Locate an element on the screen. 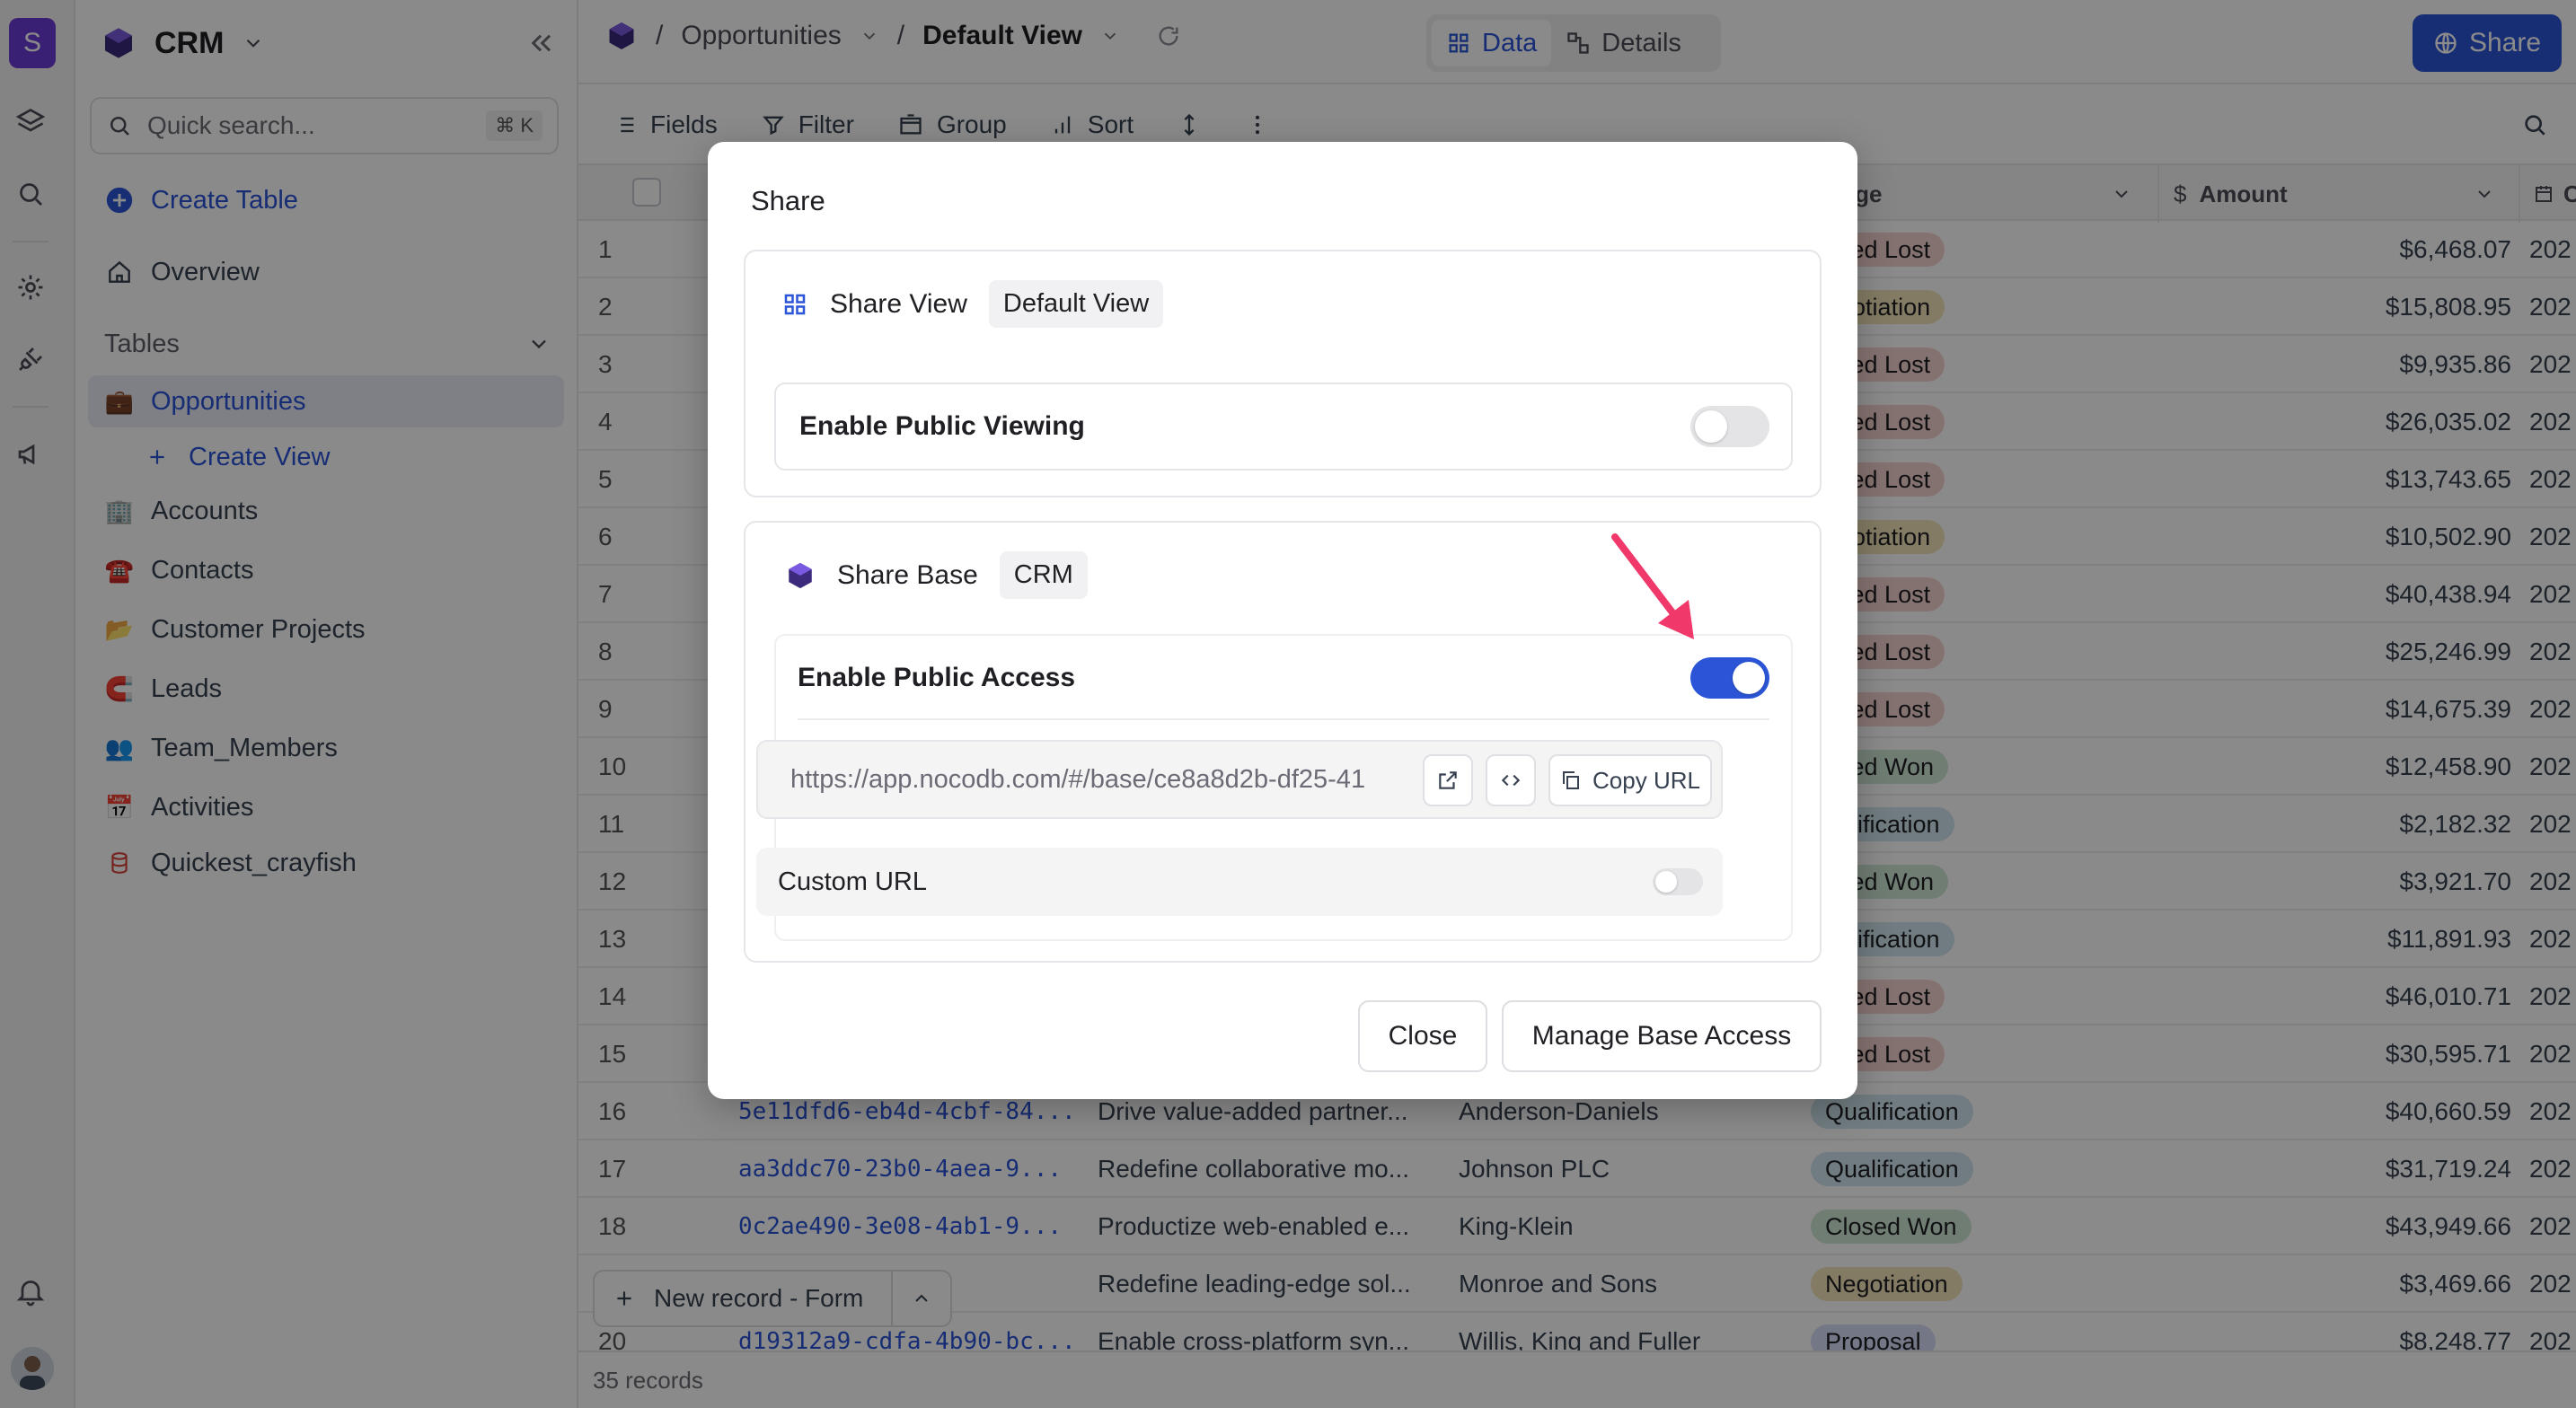  close-button: Close is located at coordinates (1422, 1036).